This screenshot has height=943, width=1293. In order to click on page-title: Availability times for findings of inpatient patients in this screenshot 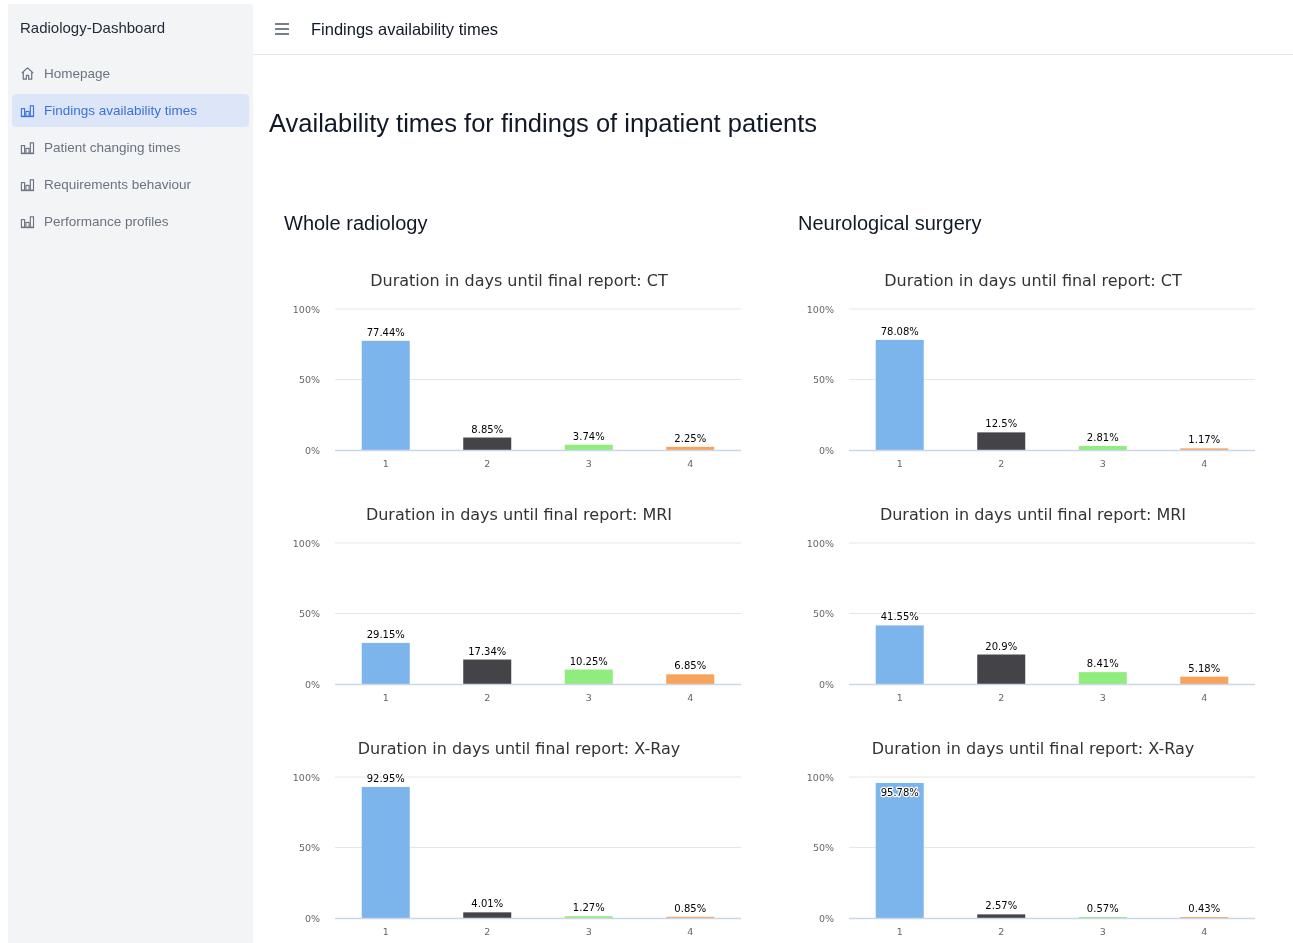, I will do `click(544, 123)`.